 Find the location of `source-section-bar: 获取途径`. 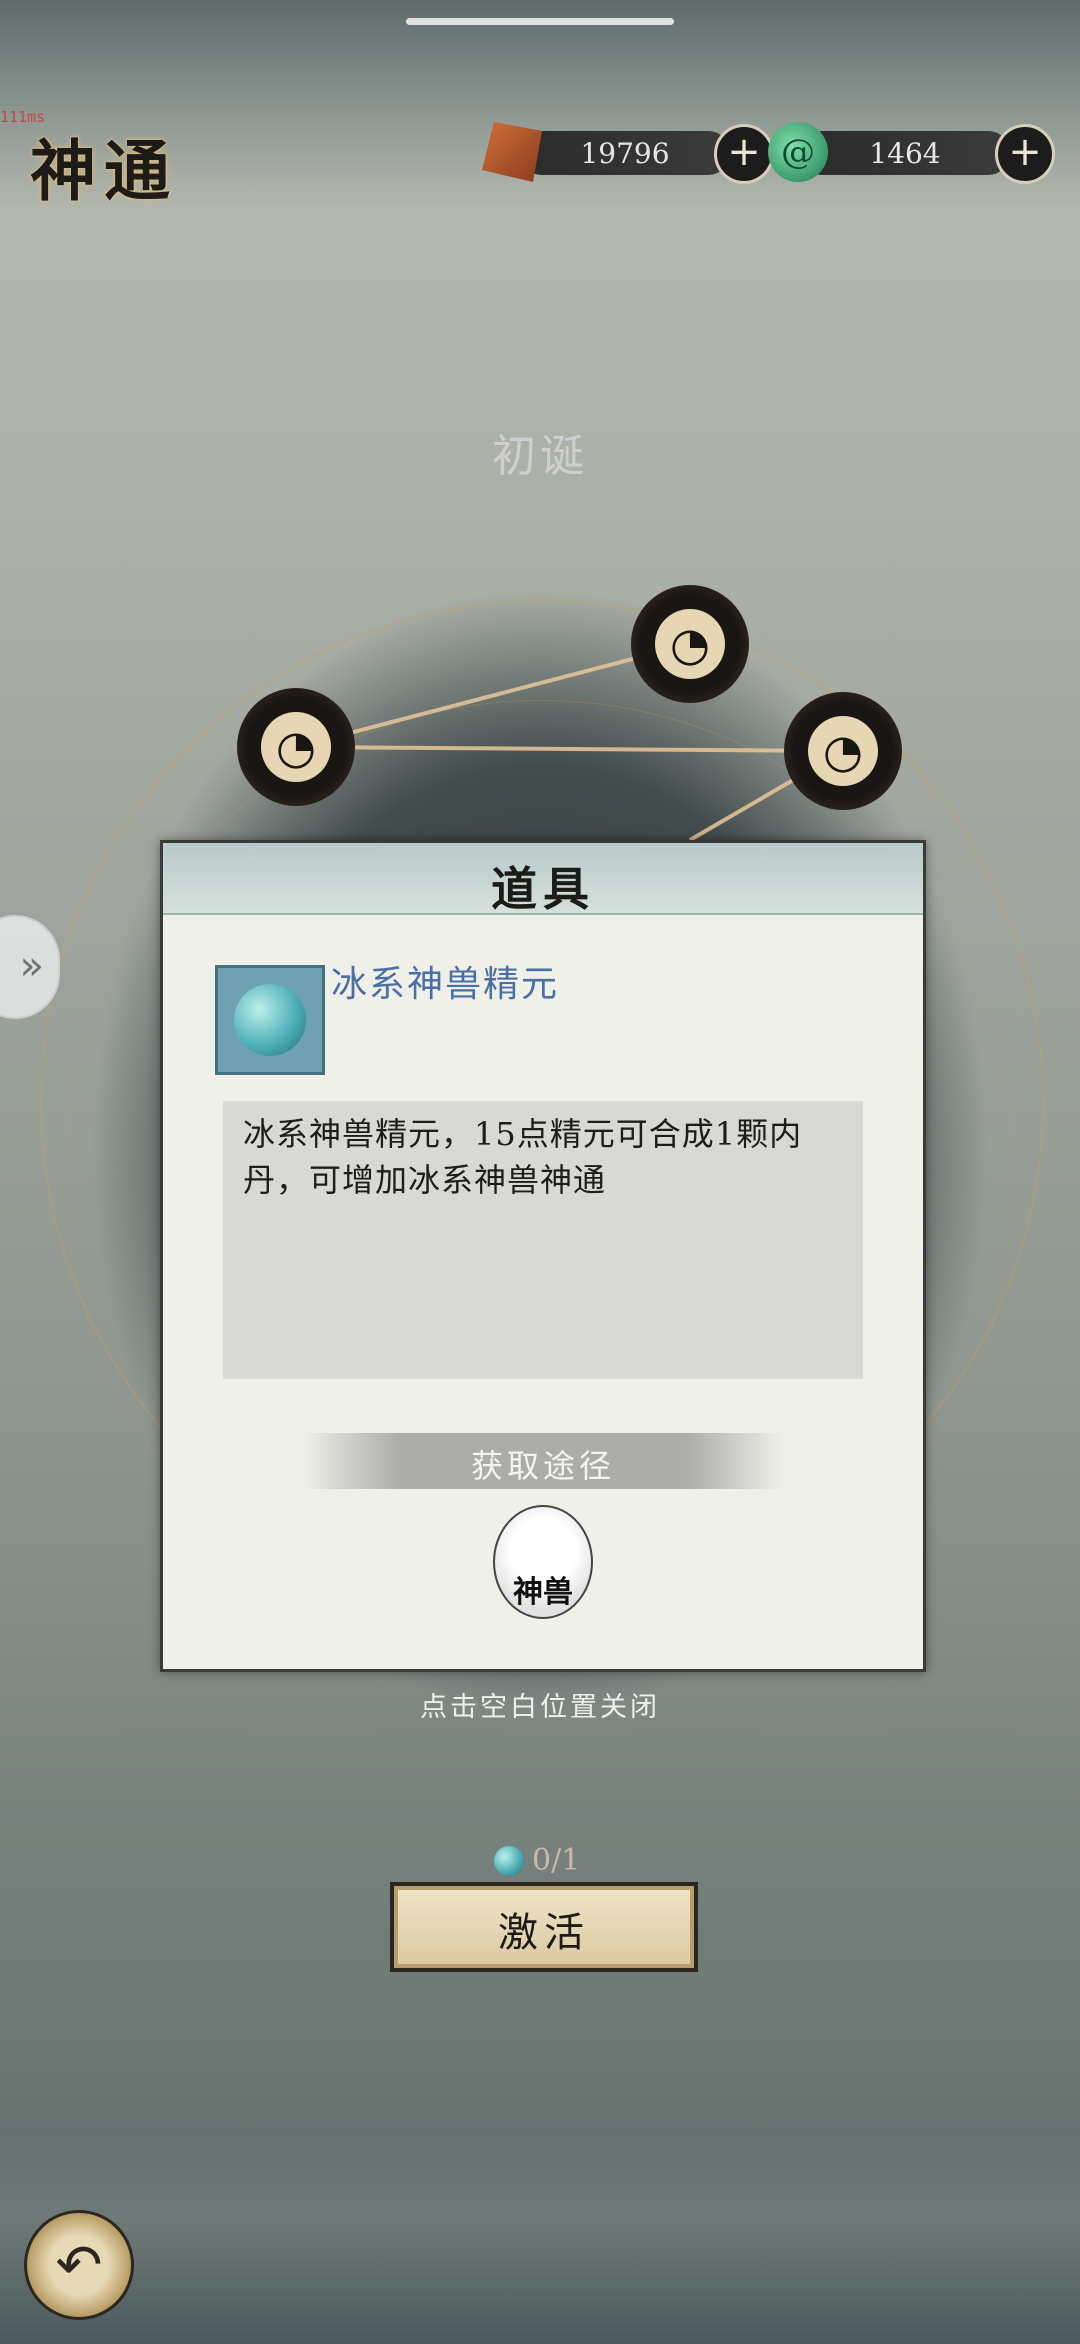

source-section-bar: 获取途径 is located at coordinates (543, 1461).